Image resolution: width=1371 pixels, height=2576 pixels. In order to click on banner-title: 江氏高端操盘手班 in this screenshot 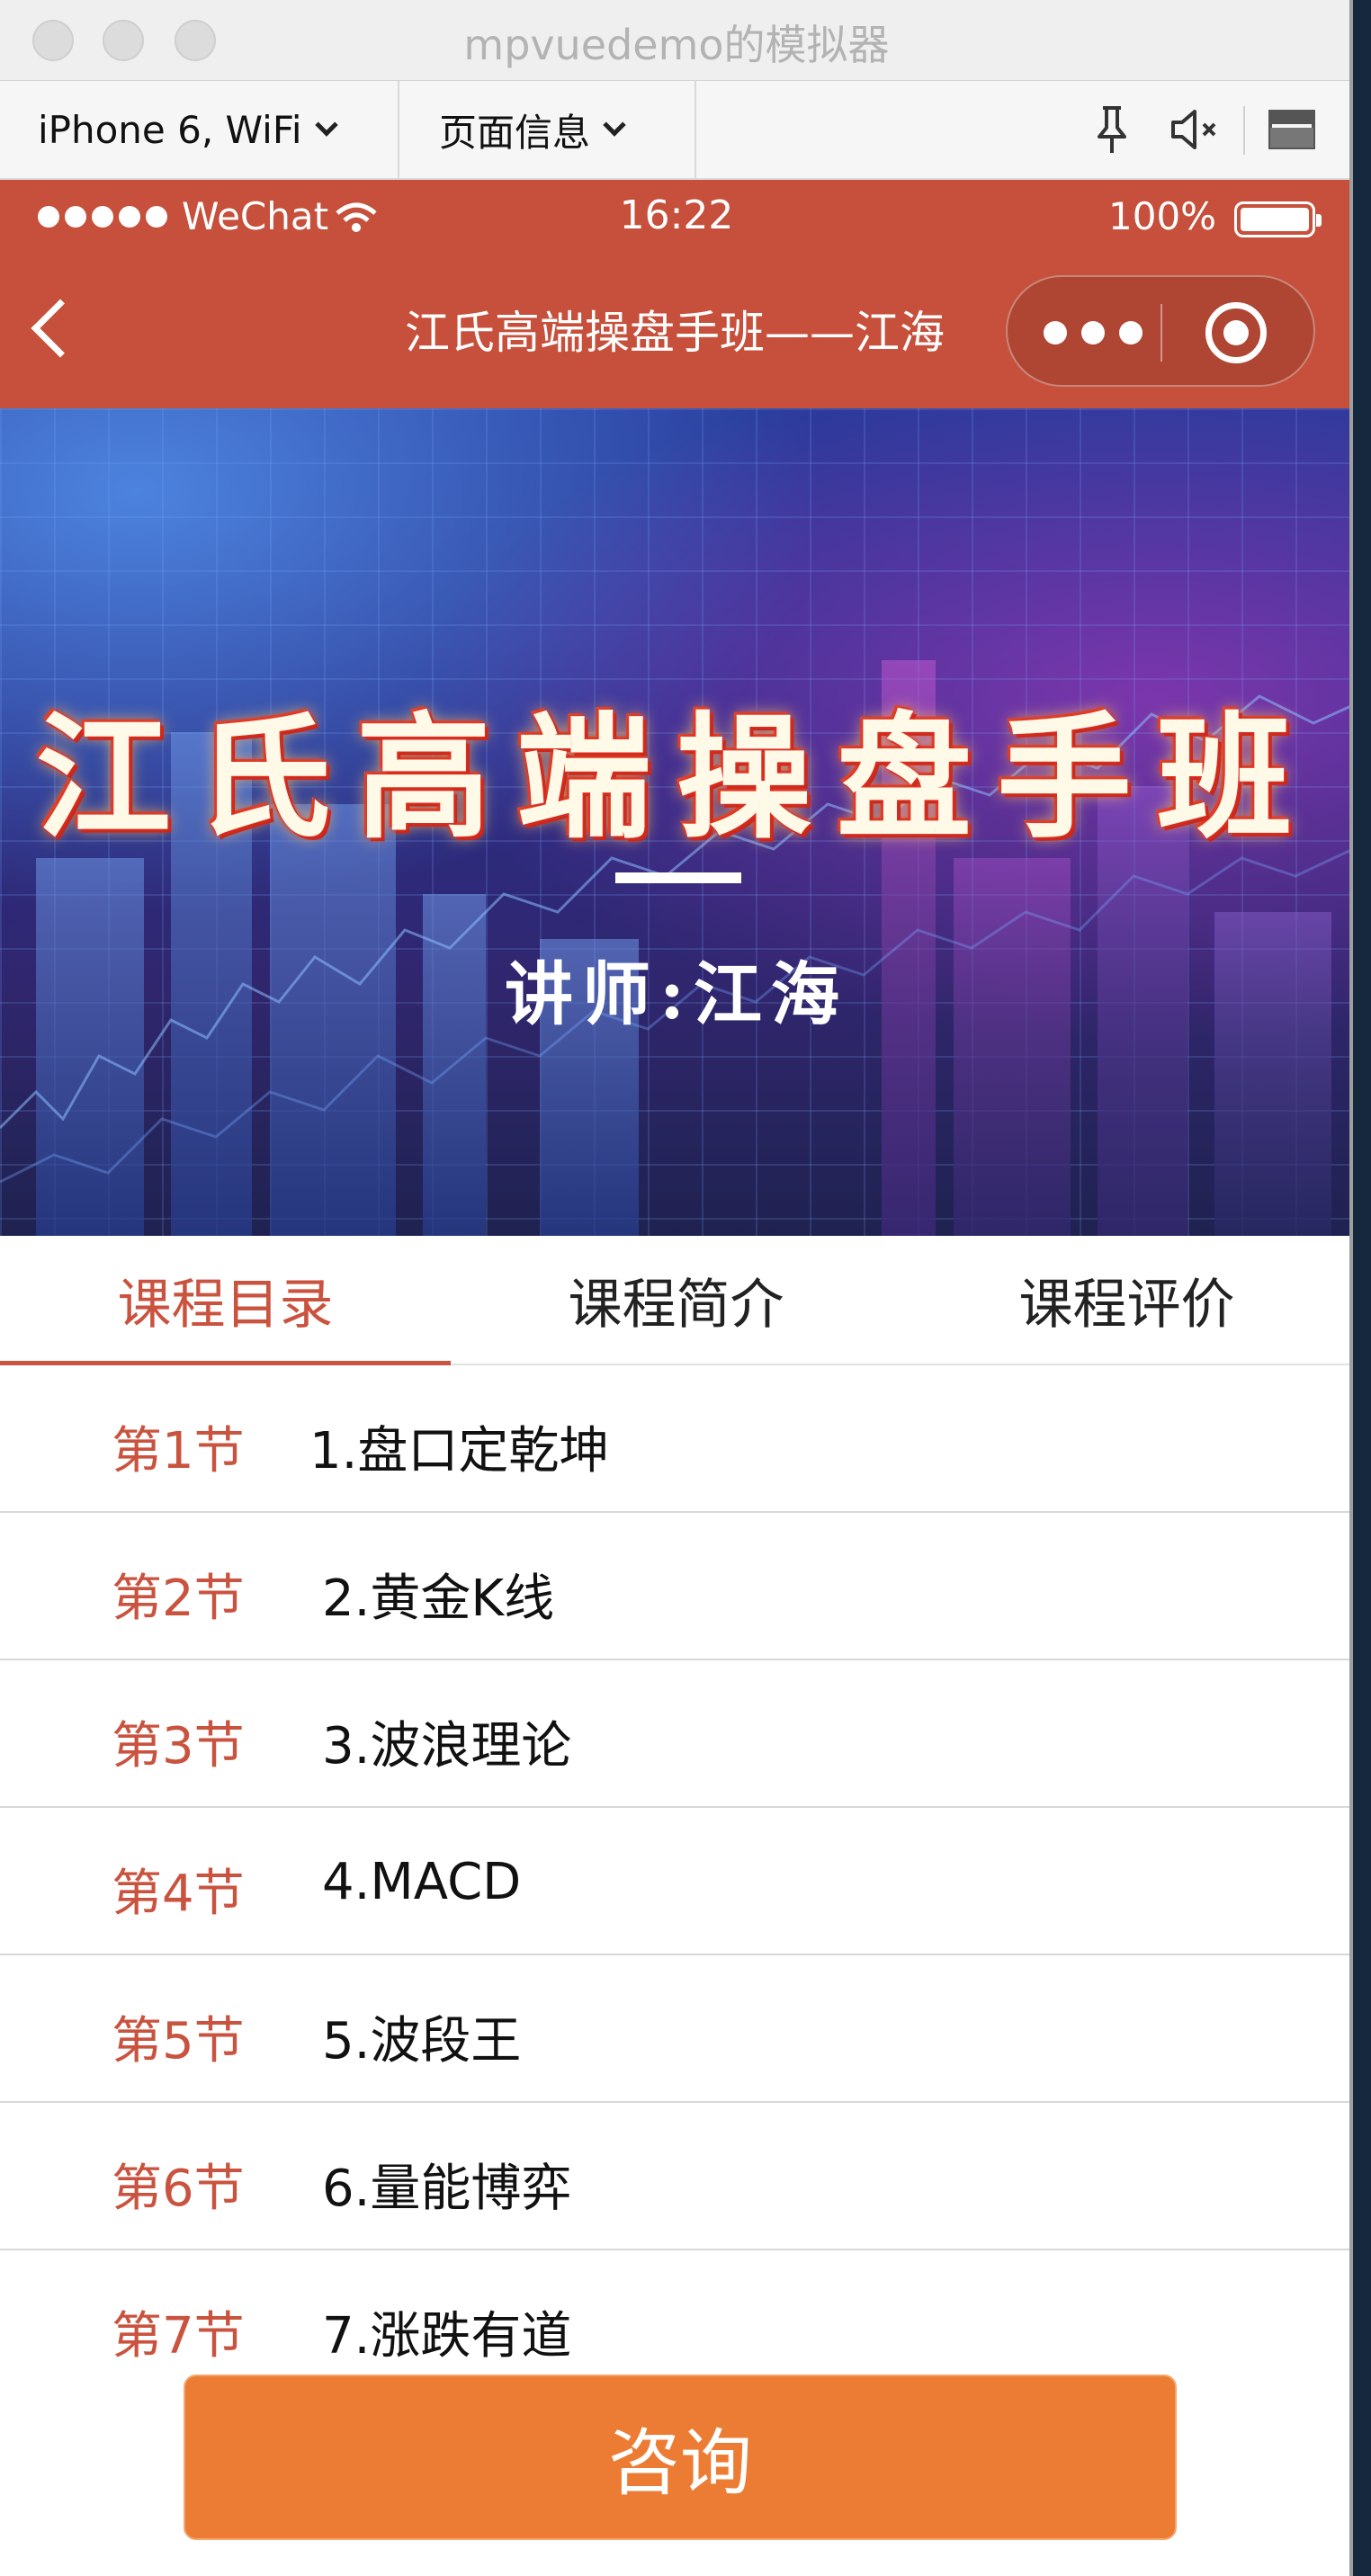, I will do `click(676, 778)`.